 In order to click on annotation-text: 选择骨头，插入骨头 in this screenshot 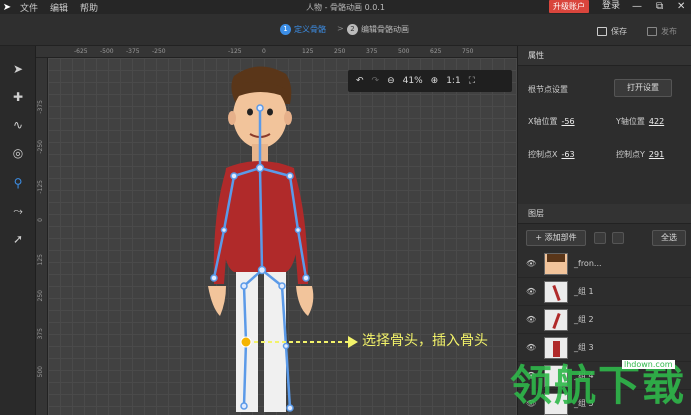, I will do `click(425, 341)`.